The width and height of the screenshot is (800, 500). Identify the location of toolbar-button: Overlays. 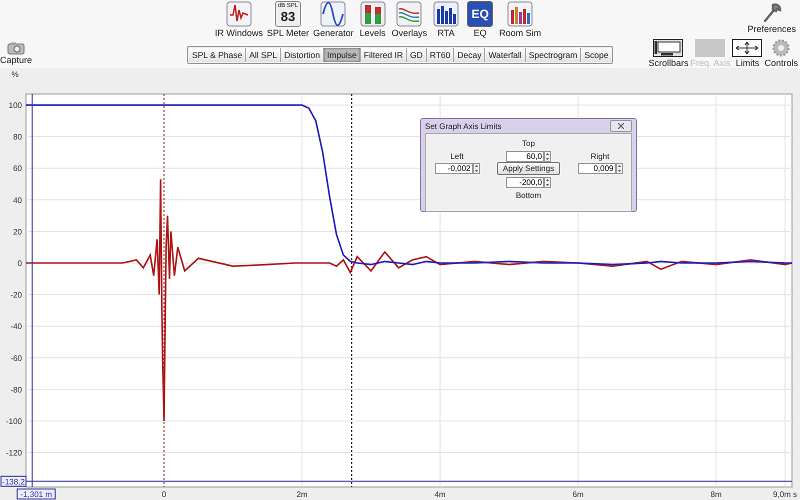
(410, 19).